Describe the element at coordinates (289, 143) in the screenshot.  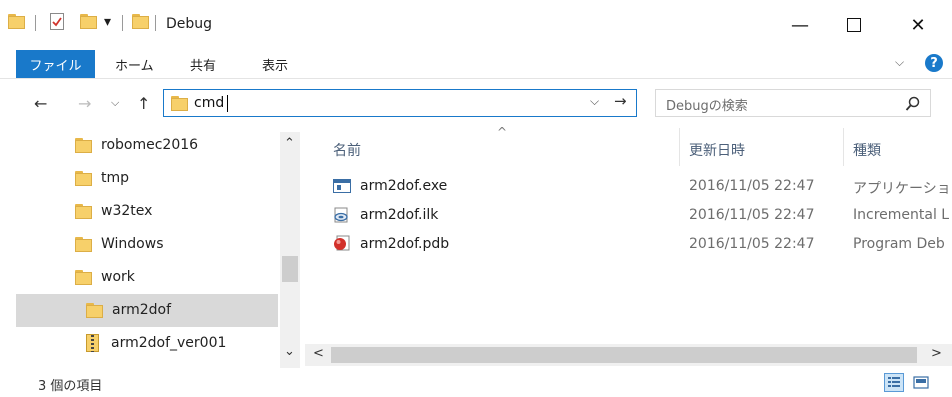
I see `scroll-up-icon: ⌃` at that location.